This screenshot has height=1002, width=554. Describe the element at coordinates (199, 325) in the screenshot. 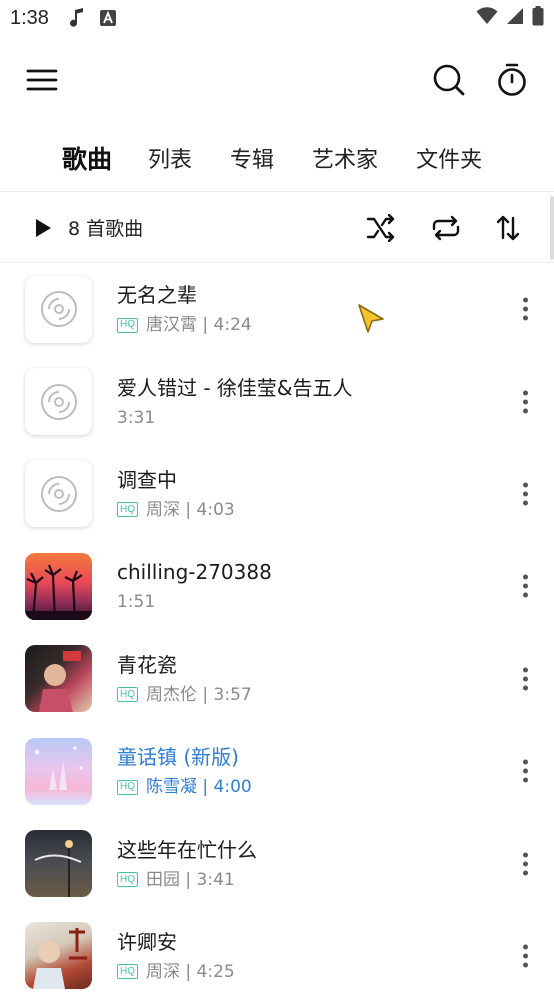

I see `song-meta: 唐汉霄 | 4:24` at that location.